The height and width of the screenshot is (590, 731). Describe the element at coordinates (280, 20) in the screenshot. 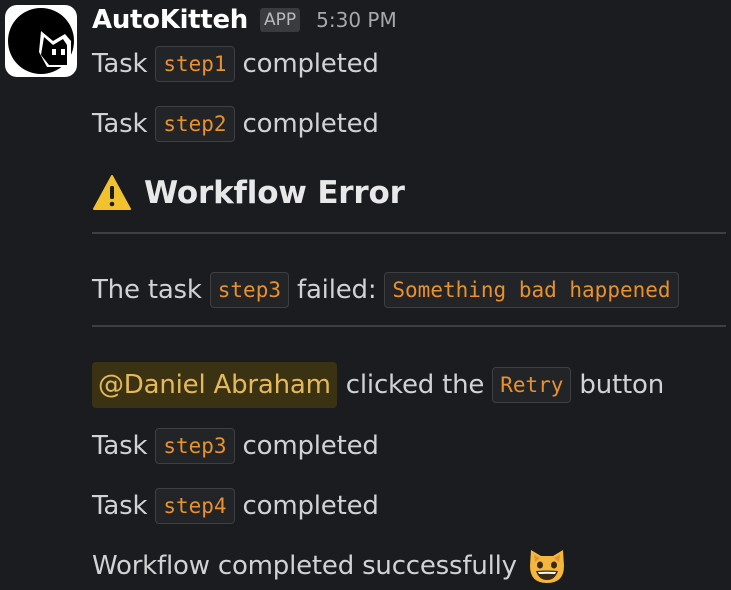

I see `app-badge: APP` at that location.